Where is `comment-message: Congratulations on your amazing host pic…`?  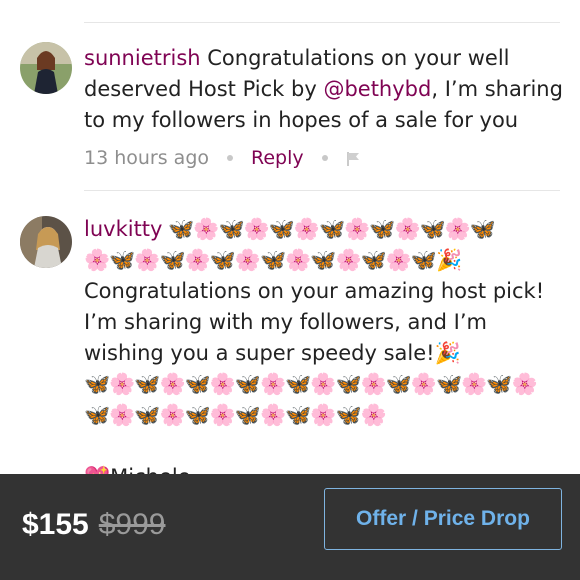
comment-message: Congratulations on your amazing host pic… is located at coordinates (317, 322).